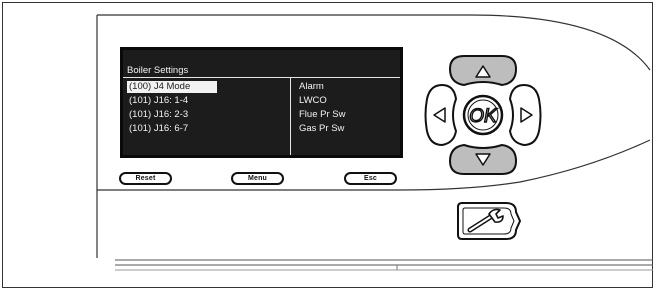 The height and width of the screenshot is (291, 657). I want to click on navigation-dpad: OK, so click(483, 115).